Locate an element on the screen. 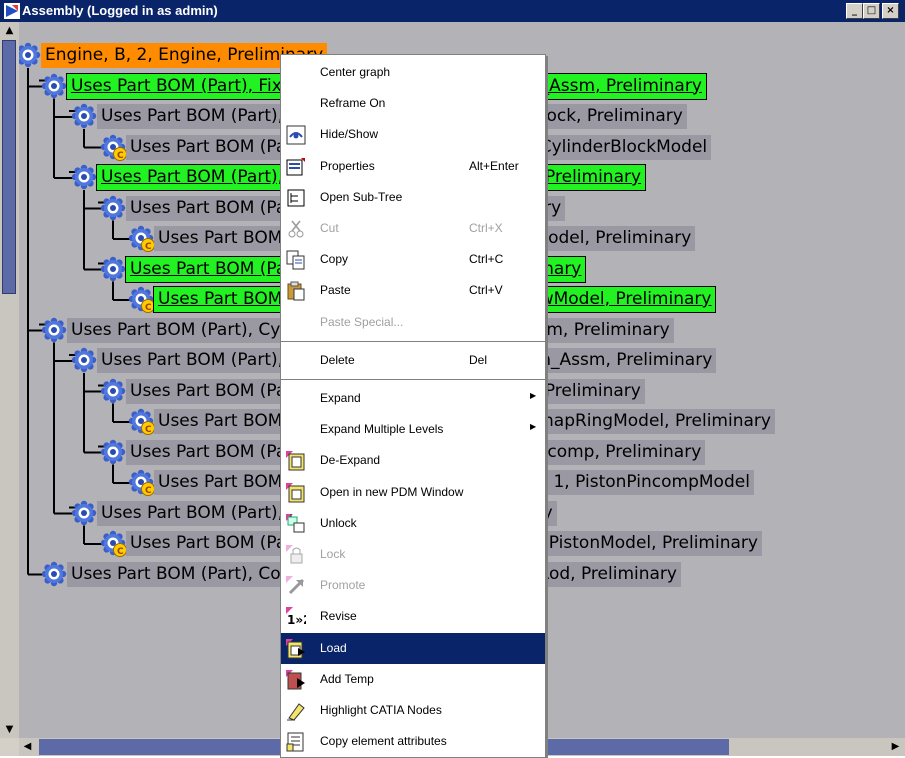  highlight-icon is located at coordinates (296, 711).